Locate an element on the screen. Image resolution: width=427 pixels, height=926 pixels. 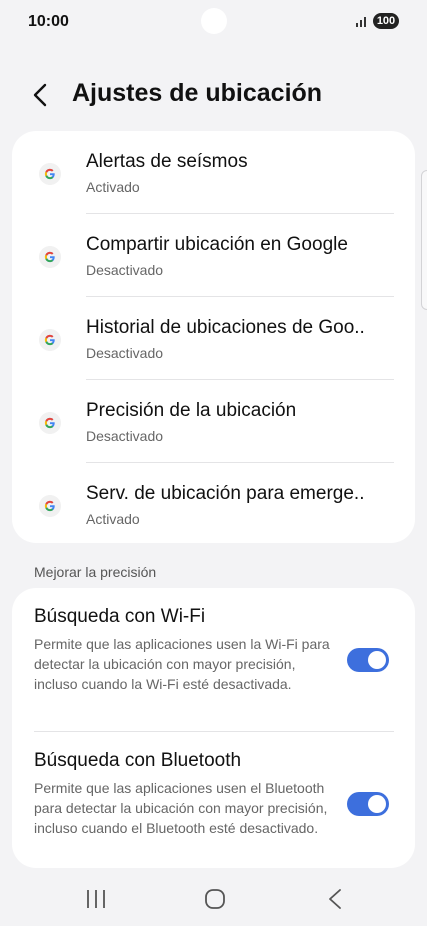
recents-icon is located at coordinates (96, 899).